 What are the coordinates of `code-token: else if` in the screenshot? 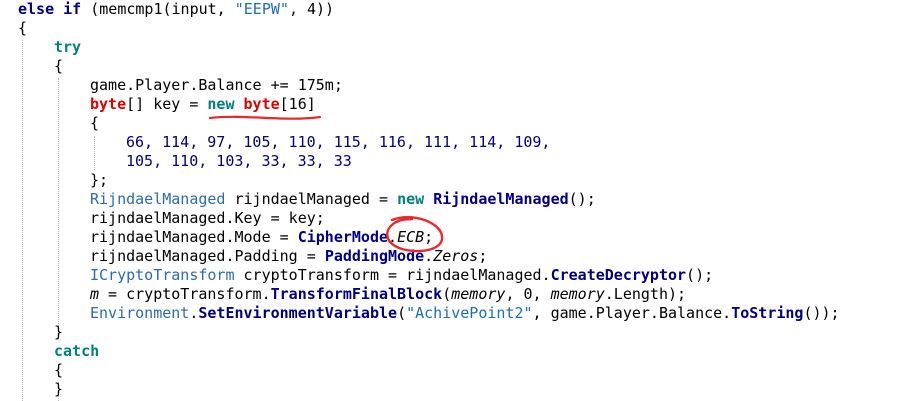 It's located at (50, 9).